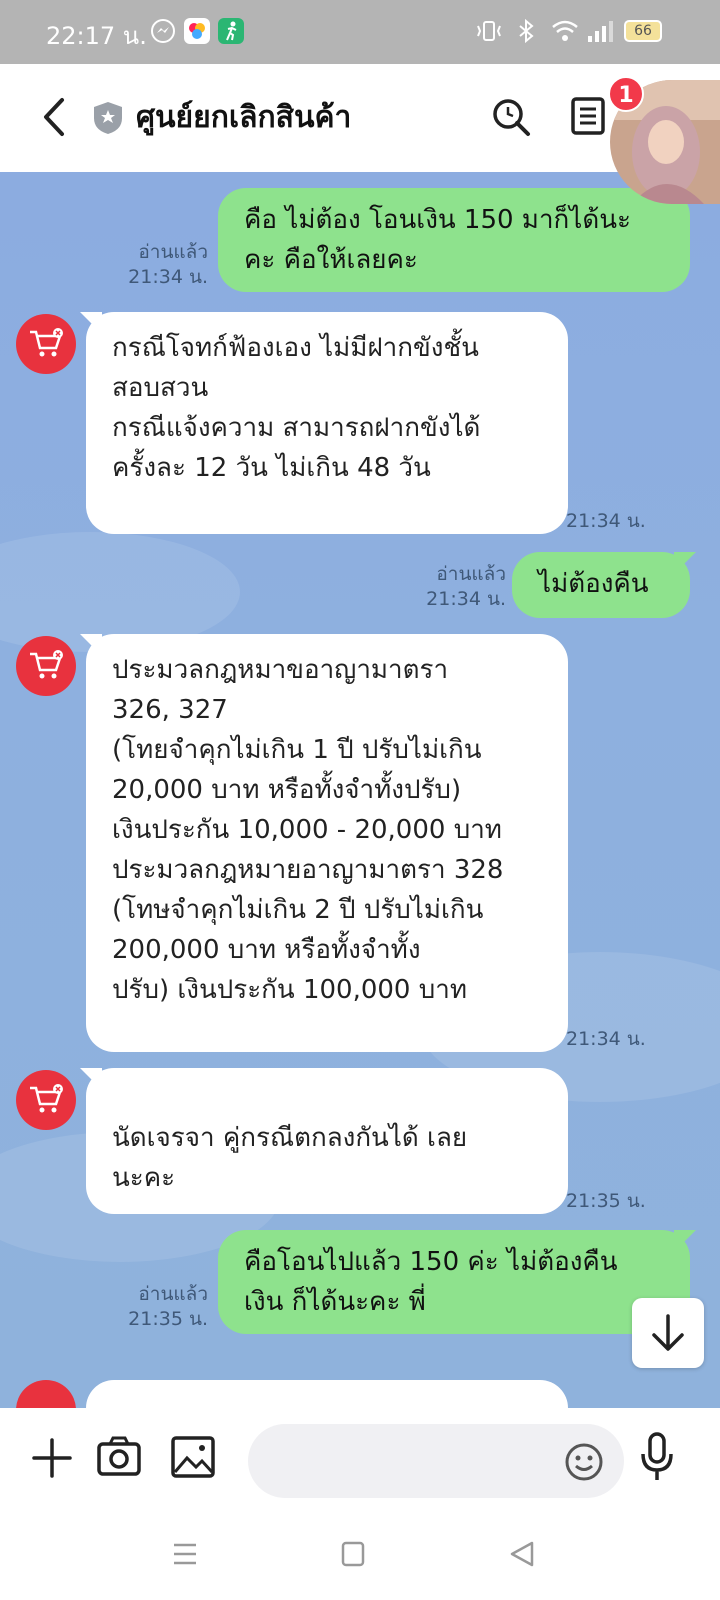 Image resolution: width=720 pixels, height=1600 pixels. I want to click on incoming-message-partial, so click(327, 1394).